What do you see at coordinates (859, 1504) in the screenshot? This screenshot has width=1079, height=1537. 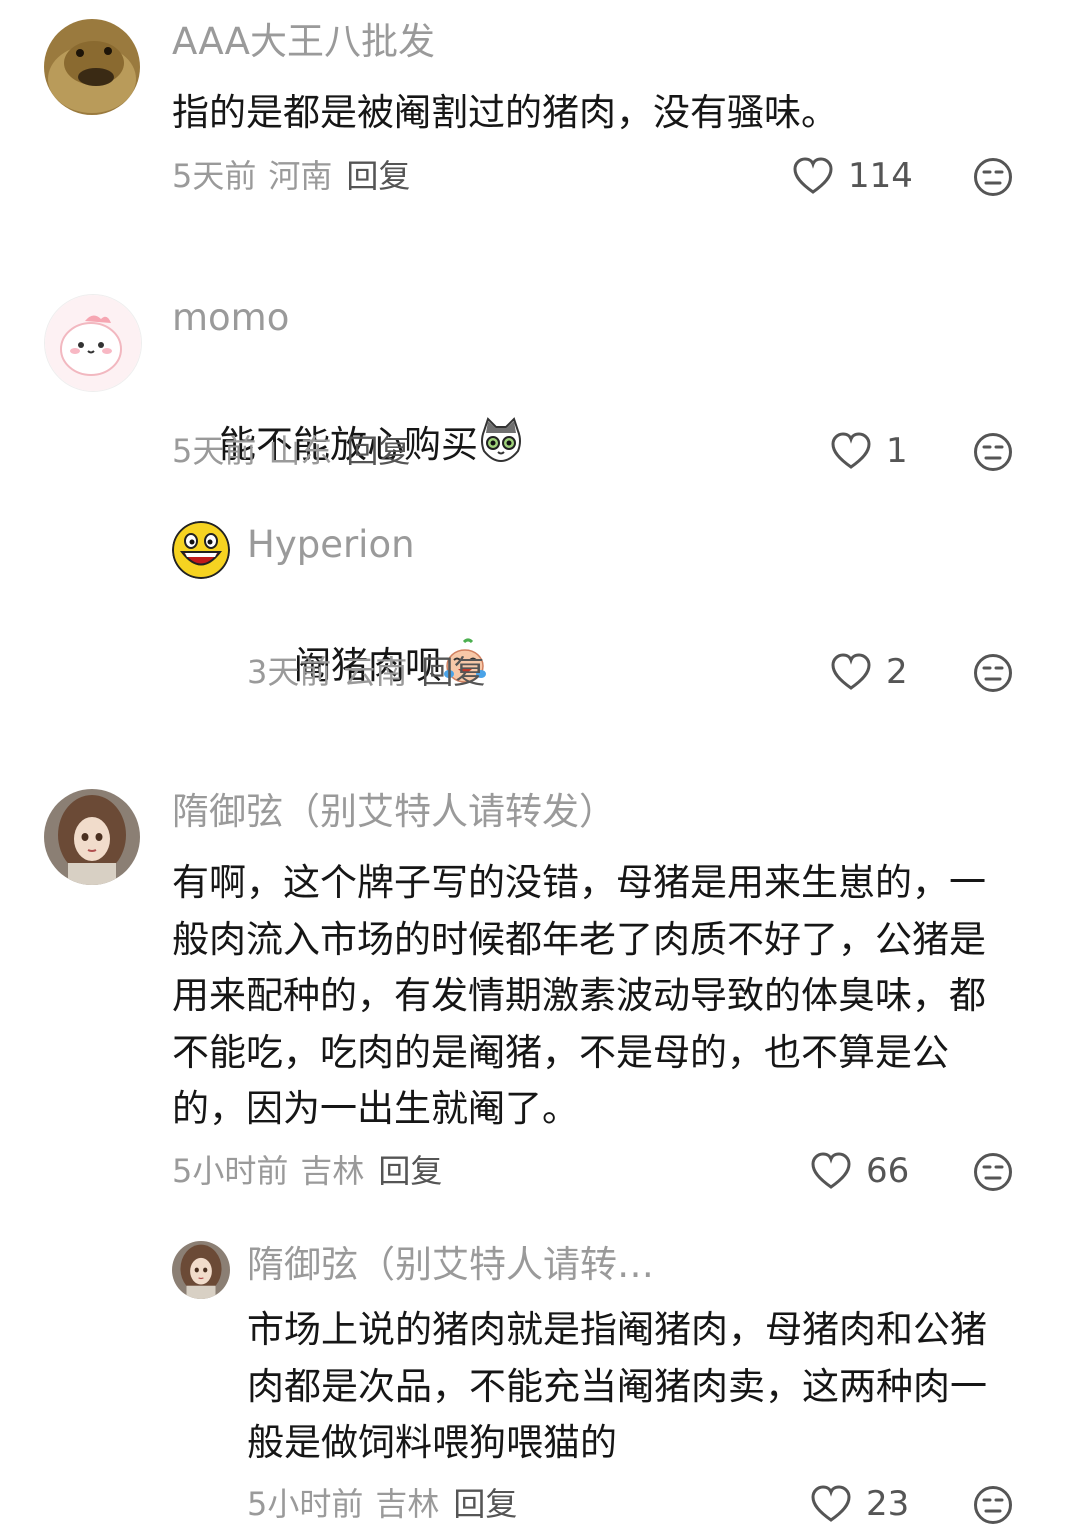 I see `like-button: 23` at bounding box center [859, 1504].